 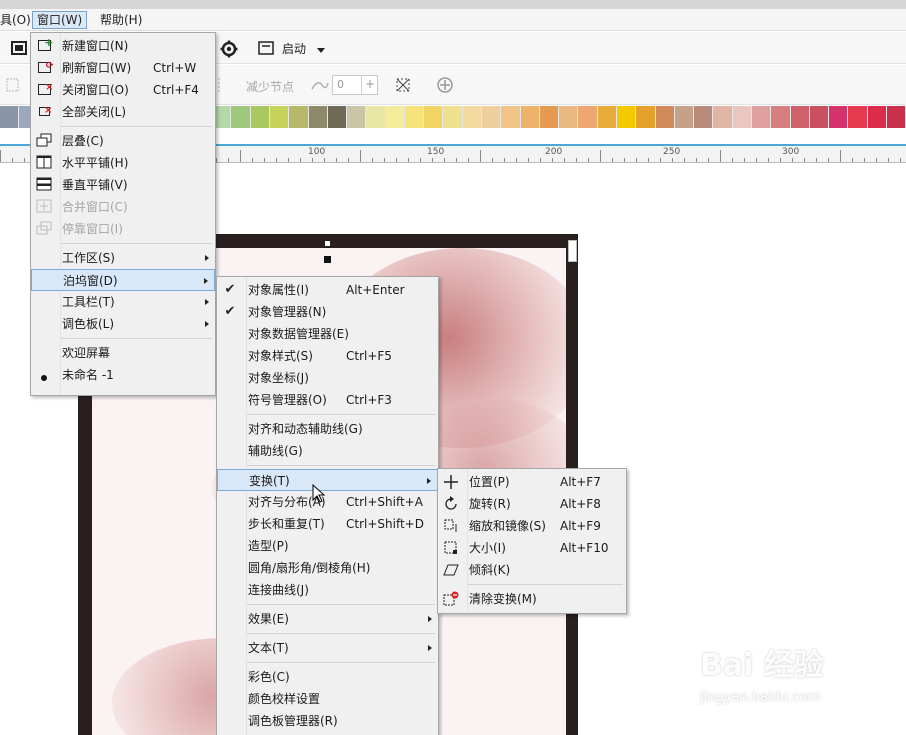 What do you see at coordinates (532, 526) in the screenshot?
I see `transform-menu-item-2: 缩放和镜像(S) Alt+F9` at bounding box center [532, 526].